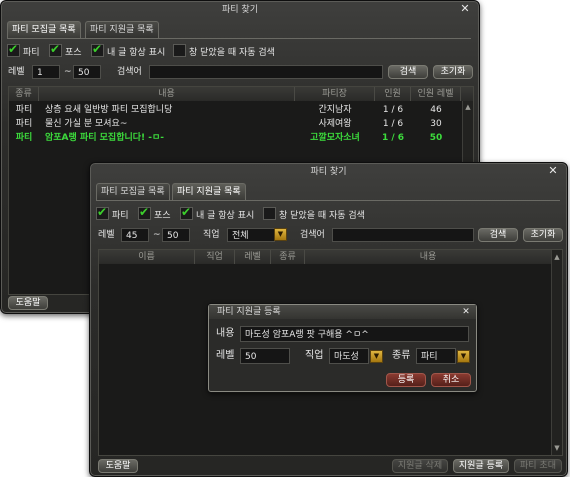 The image size is (570, 477). What do you see at coordinates (349, 356) in the screenshot?
I see `class-select: 마도성` at bounding box center [349, 356].